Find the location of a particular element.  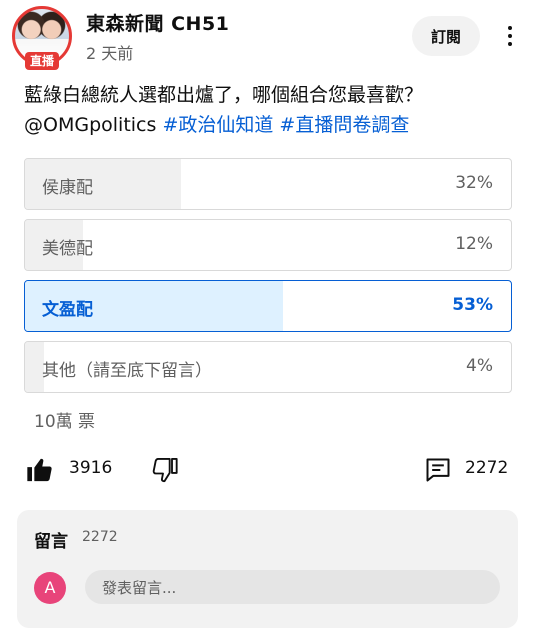

hashtag-link: #直播問卷調查 is located at coordinates (344, 125).